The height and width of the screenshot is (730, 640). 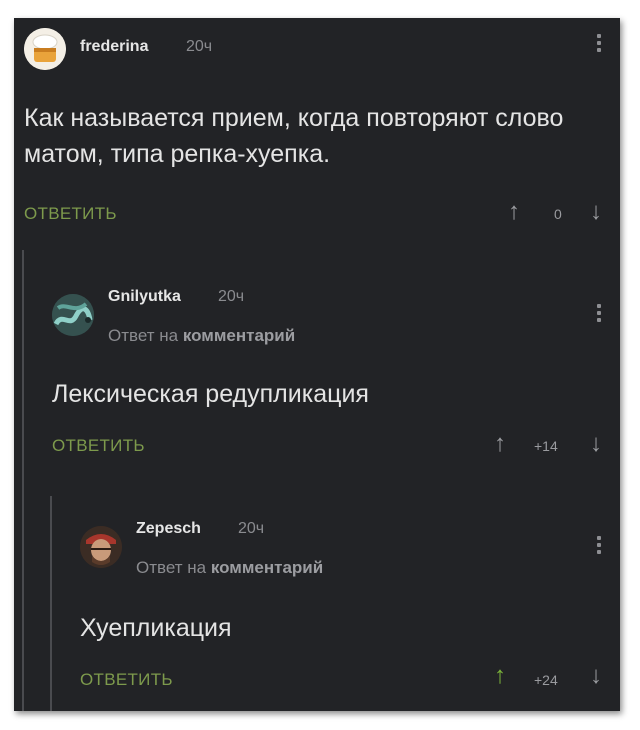 I want to click on comment-score: +24, so click(x=546, y=680).